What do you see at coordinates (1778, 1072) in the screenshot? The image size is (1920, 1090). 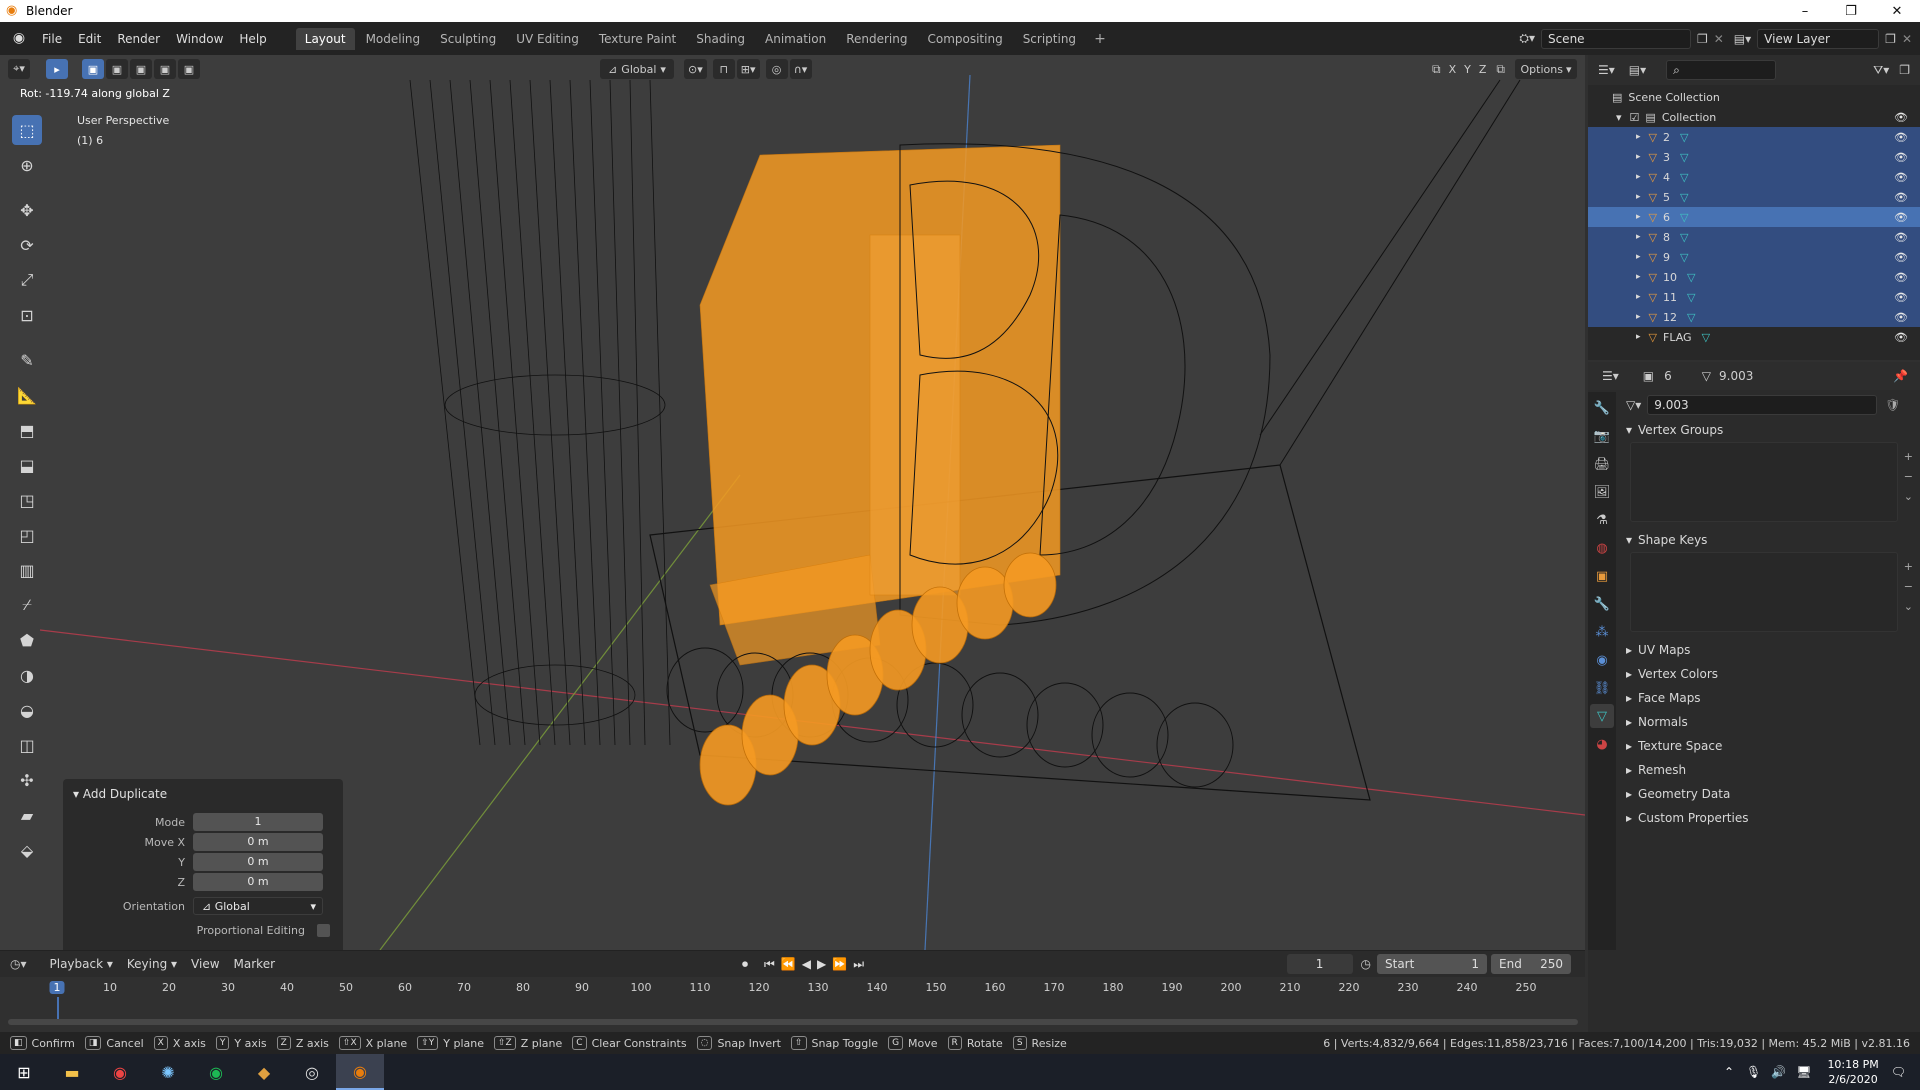 I see `volume-icon: 🔊` at bounding box center [1778, 1072].